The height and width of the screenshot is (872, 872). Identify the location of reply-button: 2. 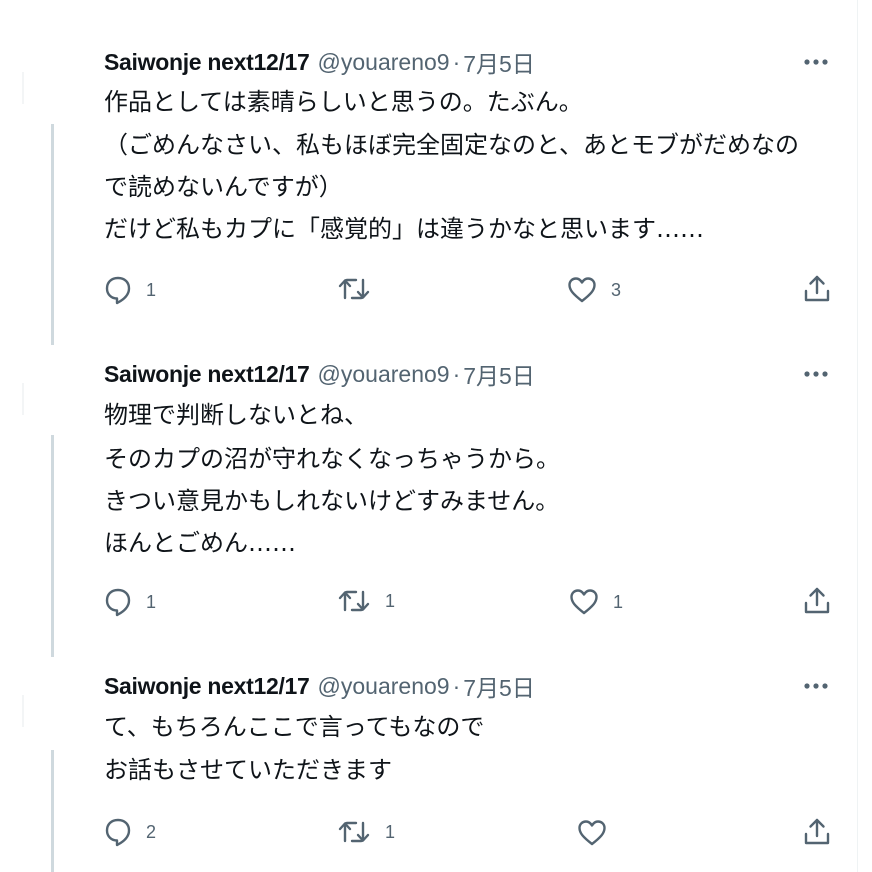
(130, 832).